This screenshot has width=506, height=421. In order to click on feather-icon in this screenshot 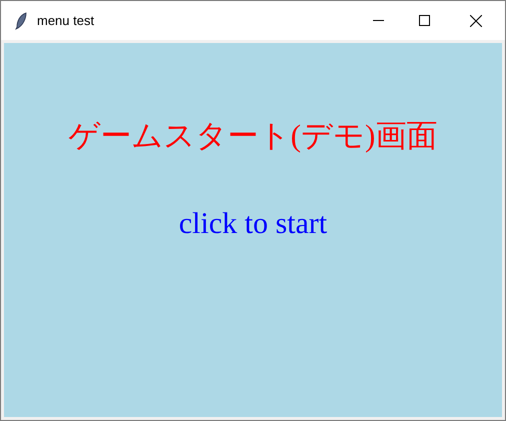, I will do `click(21, 21)`.